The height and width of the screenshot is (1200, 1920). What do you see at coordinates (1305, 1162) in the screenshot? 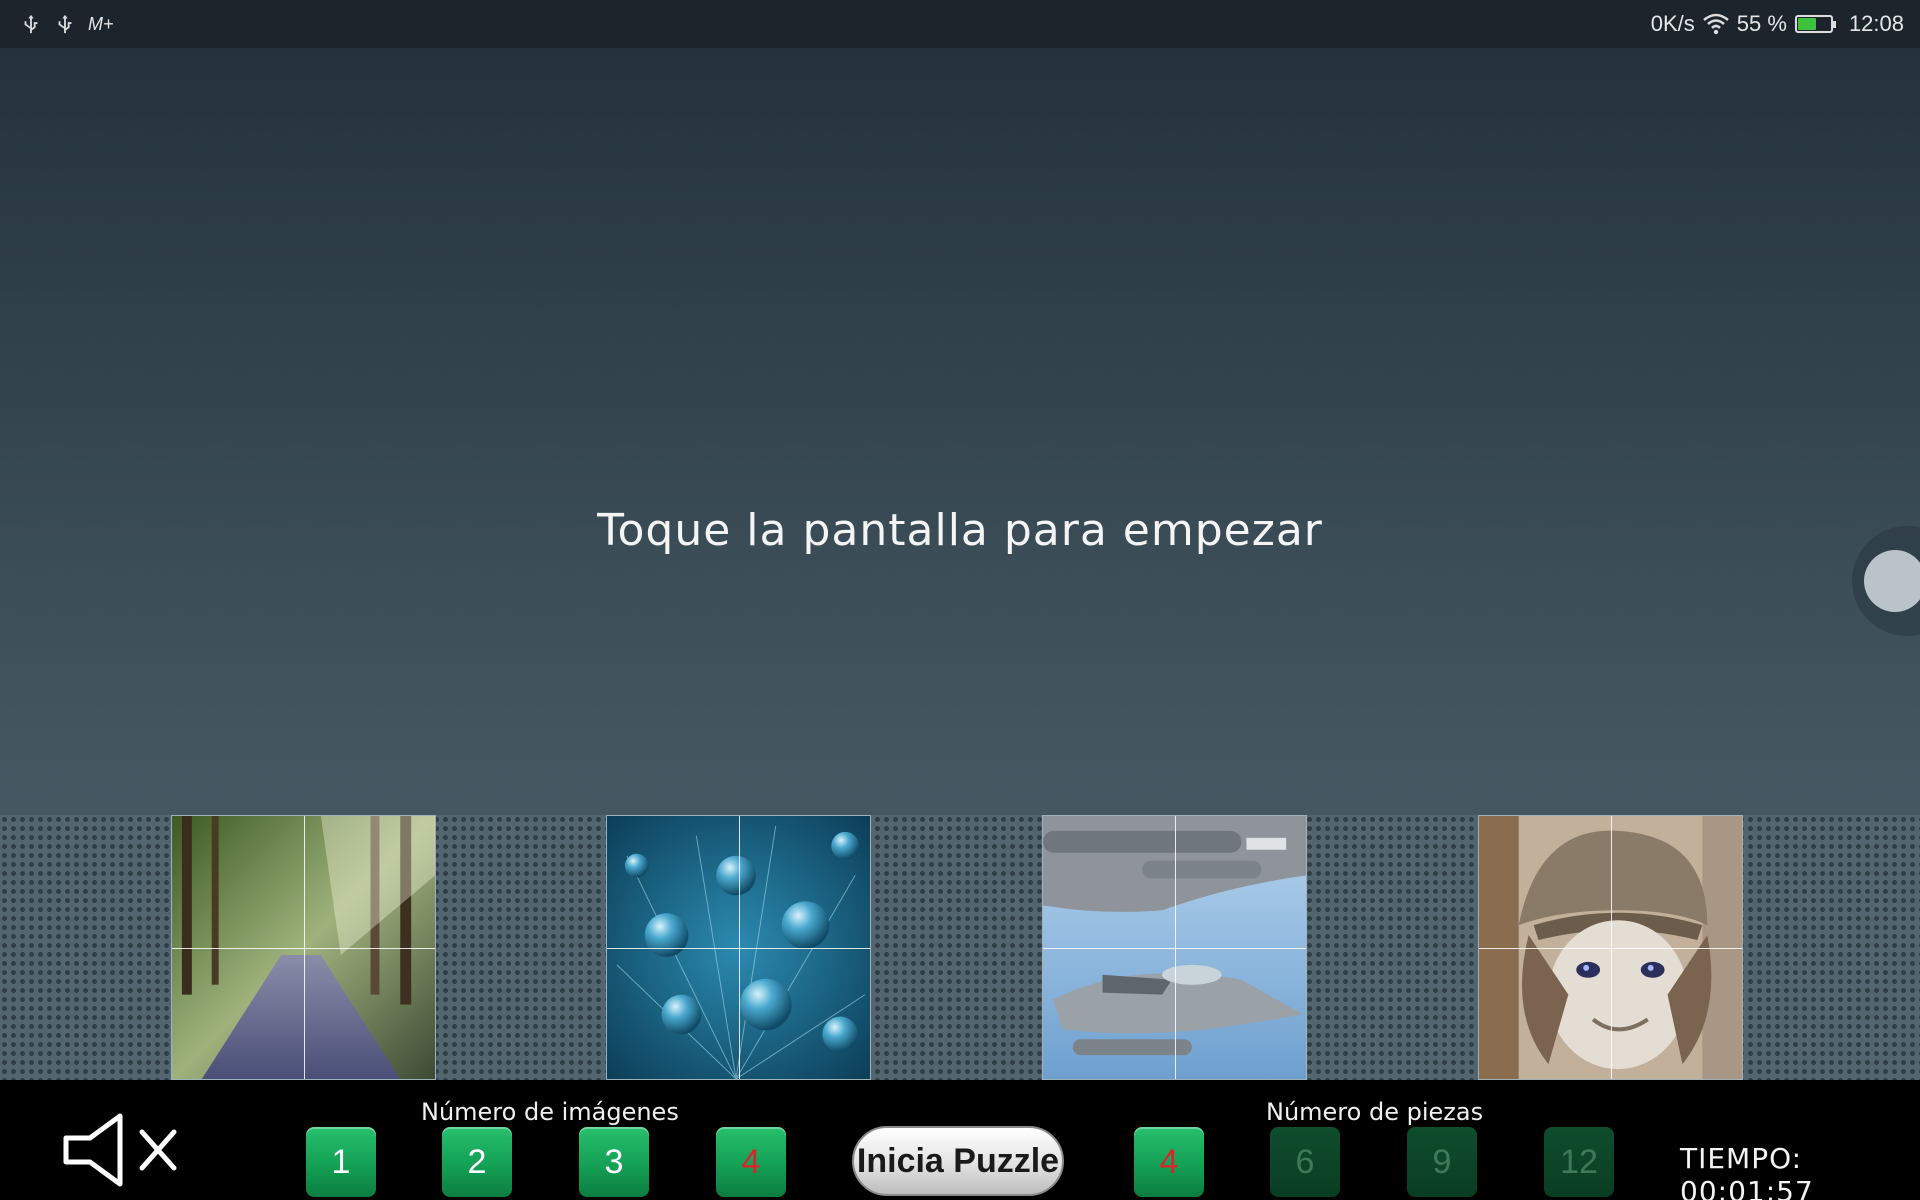
I see `pieces-count-6-button: 6` at bounding box center [1305, 1162].